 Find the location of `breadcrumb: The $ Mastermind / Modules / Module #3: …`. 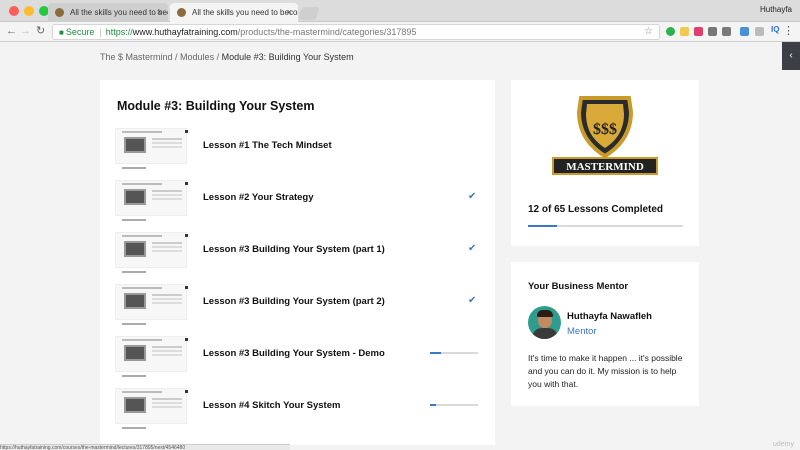

breadcrumb: The $ Mastermind / Modules / Module #3: … is located at coordinates (227, 57).